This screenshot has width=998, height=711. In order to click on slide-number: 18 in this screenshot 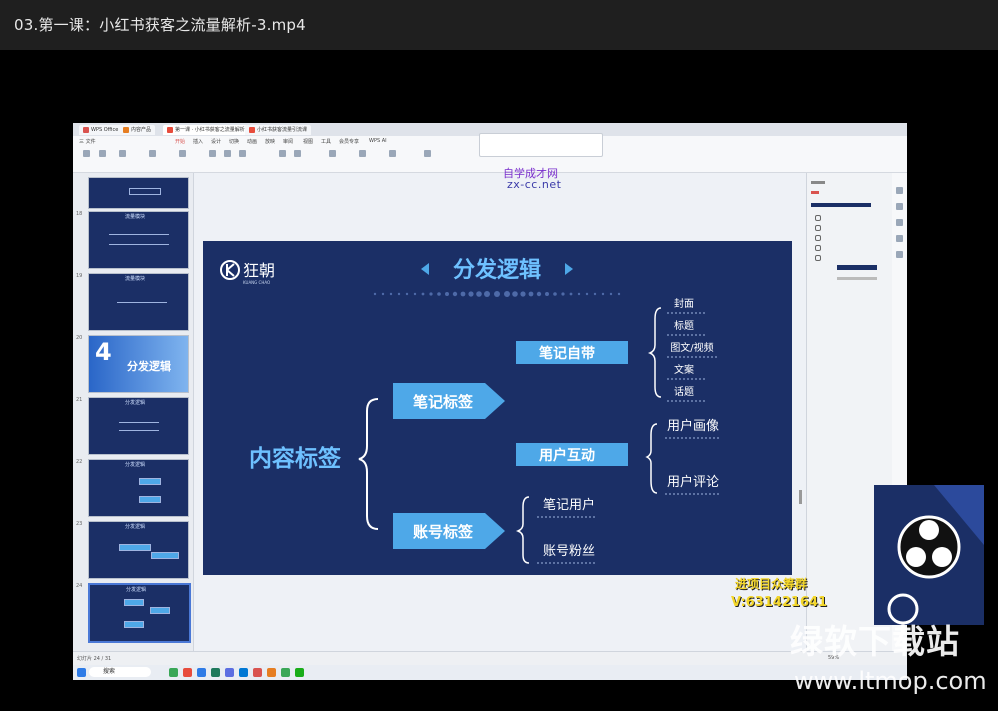, I will do `click(79, 214)`.